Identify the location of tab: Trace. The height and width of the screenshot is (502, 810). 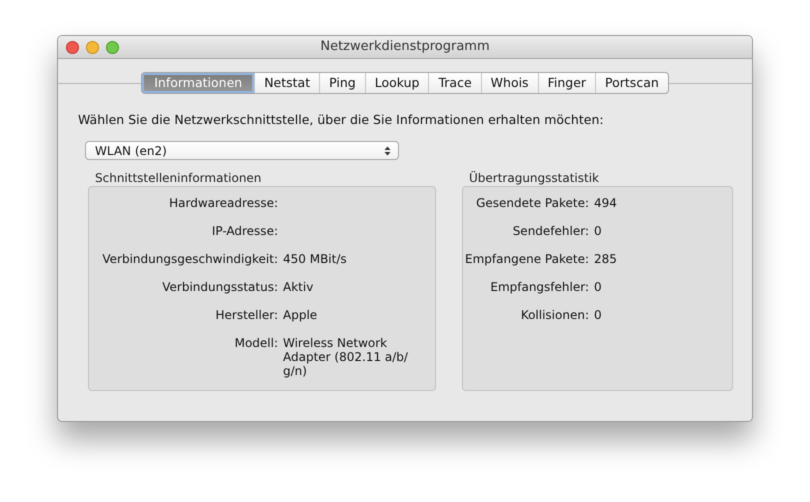
(454, 83).